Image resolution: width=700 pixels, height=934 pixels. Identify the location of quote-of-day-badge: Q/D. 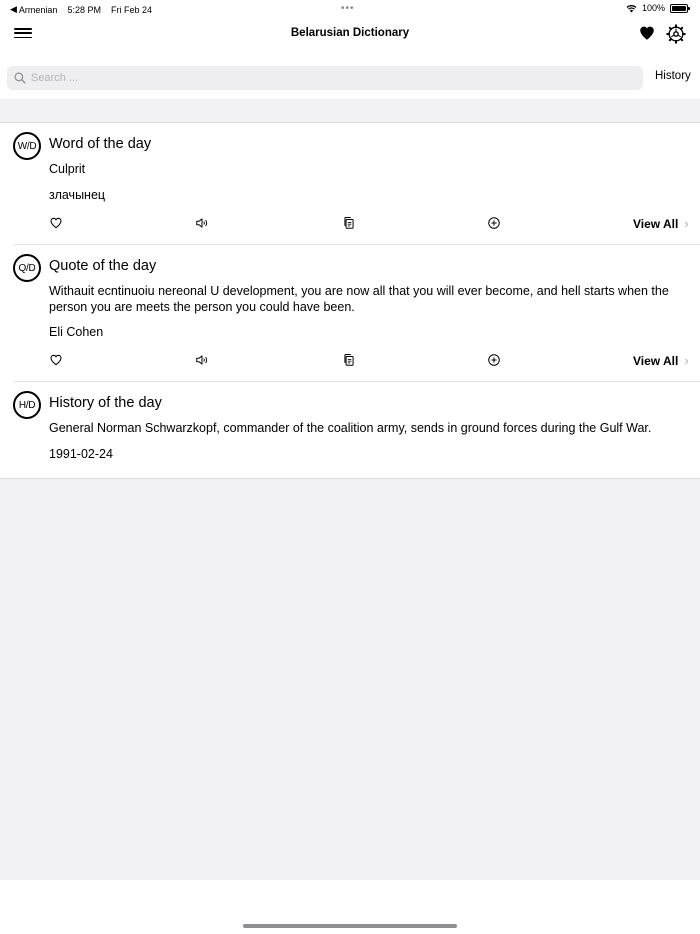
(27, 268).